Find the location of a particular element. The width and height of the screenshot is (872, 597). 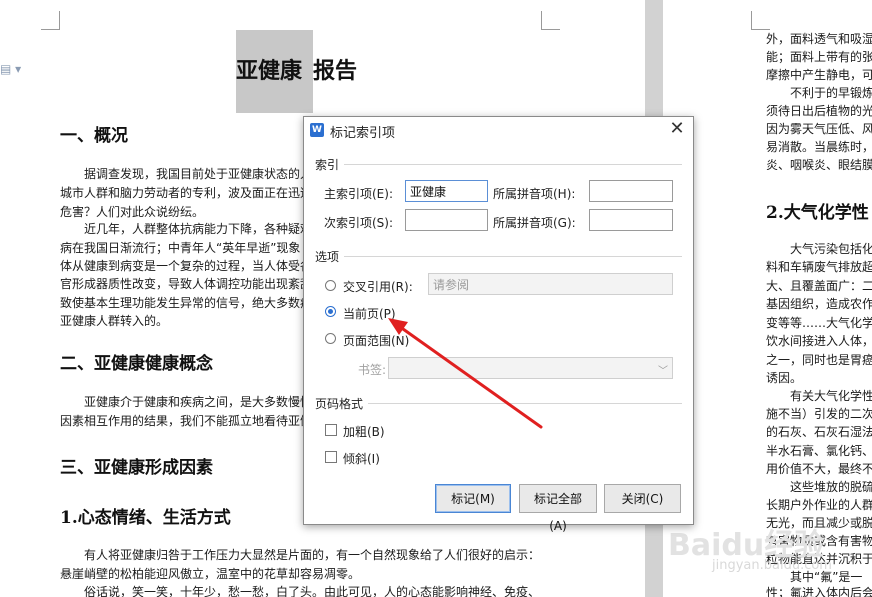

close-button: 关闭(C) is located at coordinates (642, 498).